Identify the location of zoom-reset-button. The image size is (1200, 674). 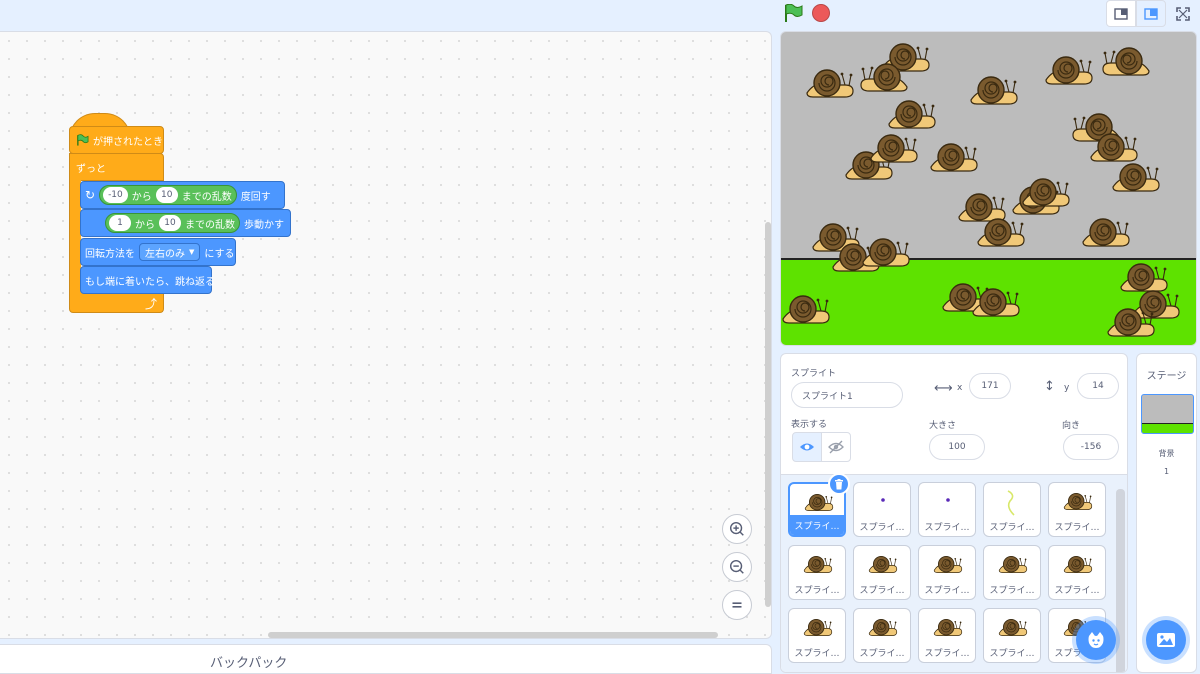
(737, 605).